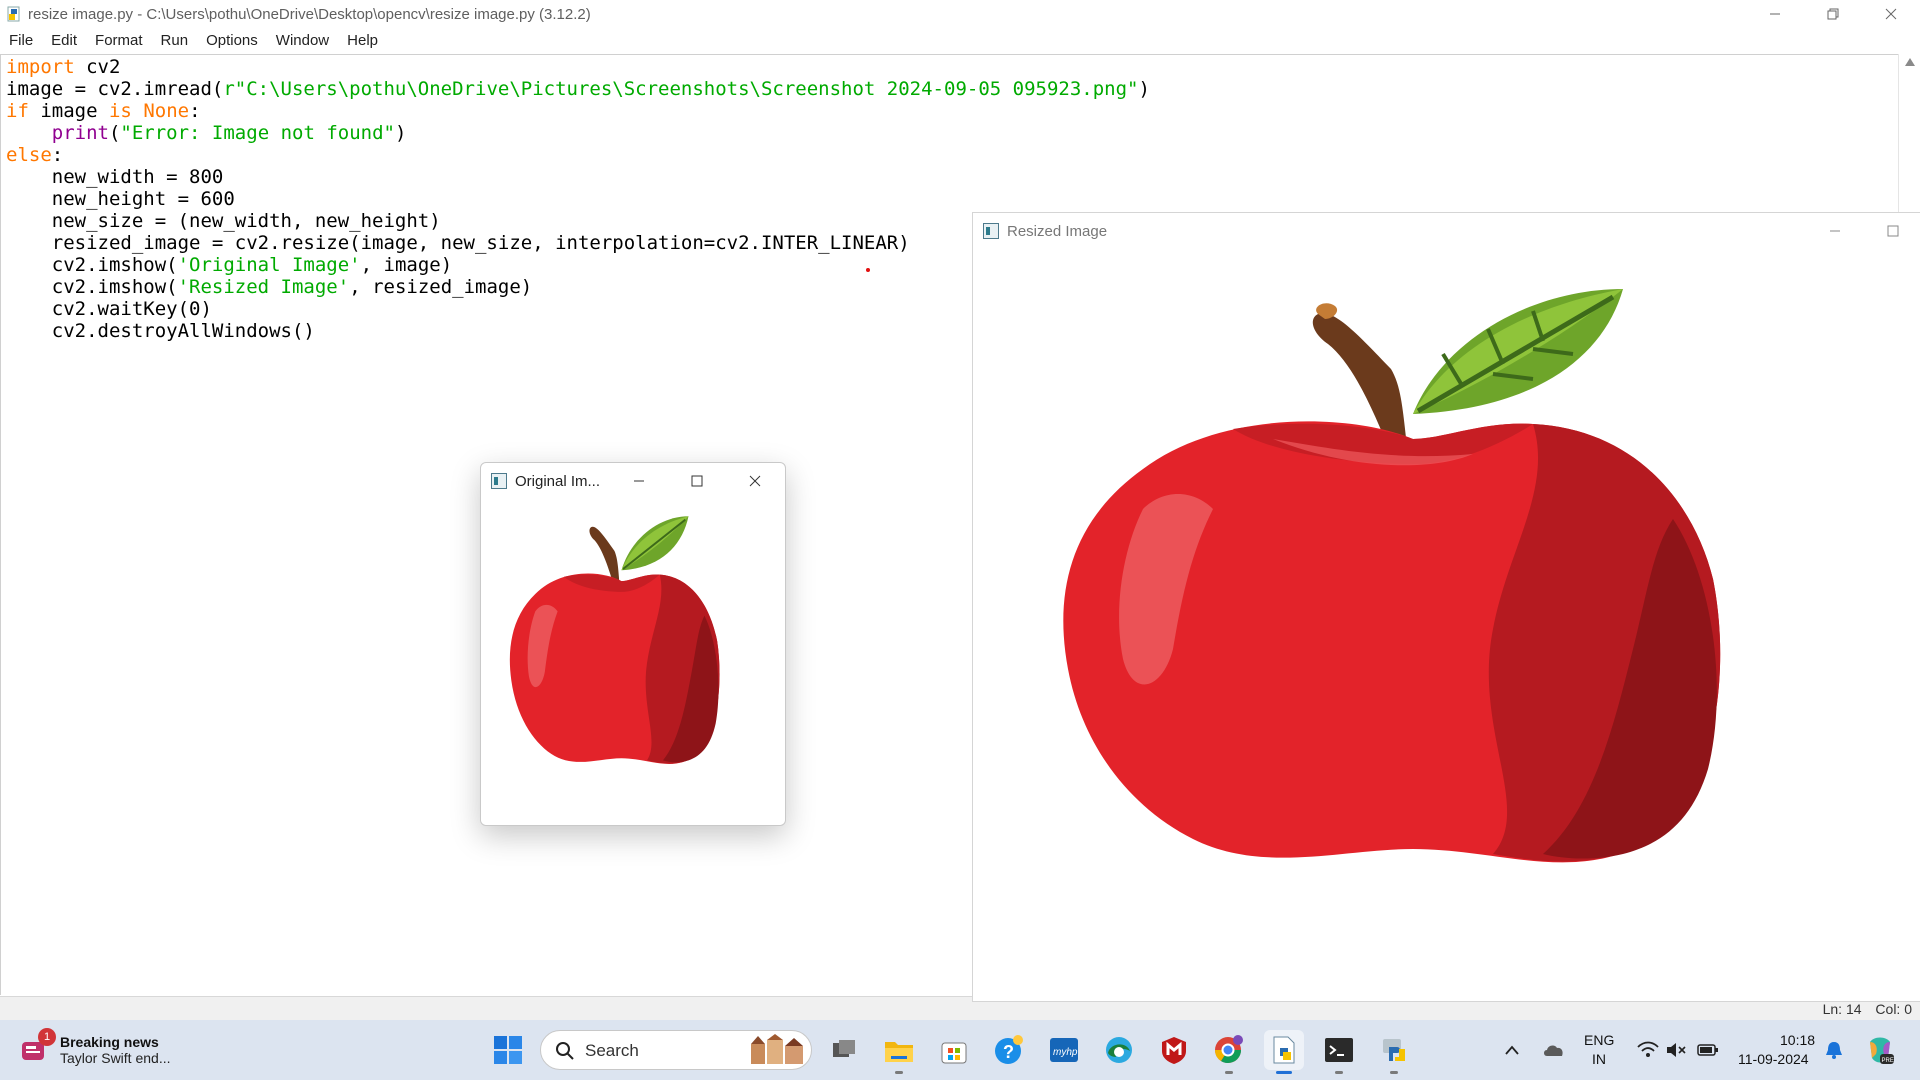  I want to click on taskbar-edge, so click(1119, 1050).